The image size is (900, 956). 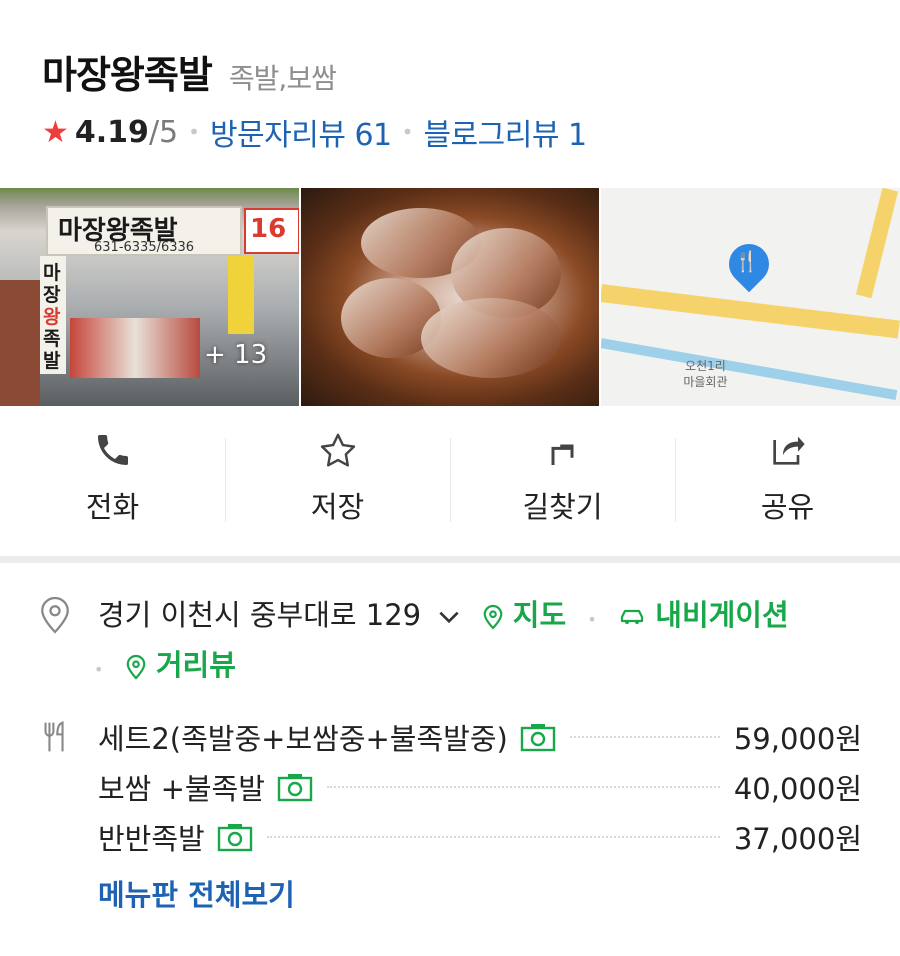 What do you see at coordinates (151, 839) in the screenshot?
I see `menu-item-name: 반반족발` at bounding box center [151, 839].